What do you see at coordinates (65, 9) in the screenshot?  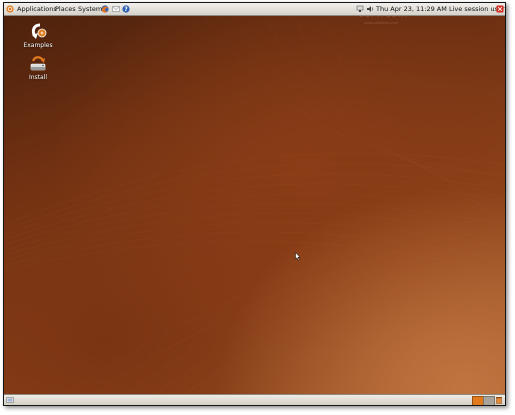 I see `places-menu: Places` at bounding box center [65, 9].